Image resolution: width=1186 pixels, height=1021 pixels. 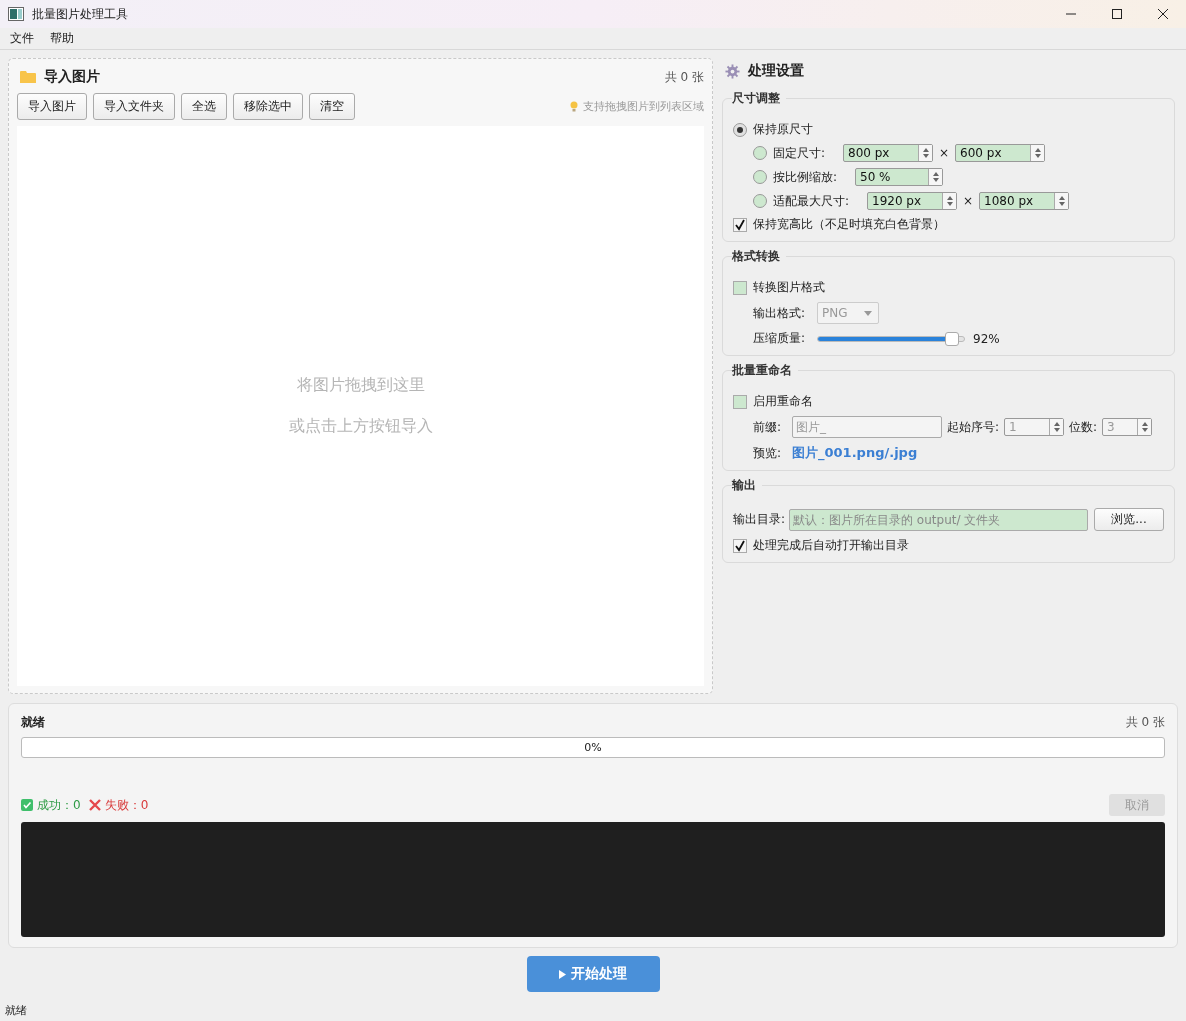 I want to click on spin-box: 800 px, so click(x=888, y=153).